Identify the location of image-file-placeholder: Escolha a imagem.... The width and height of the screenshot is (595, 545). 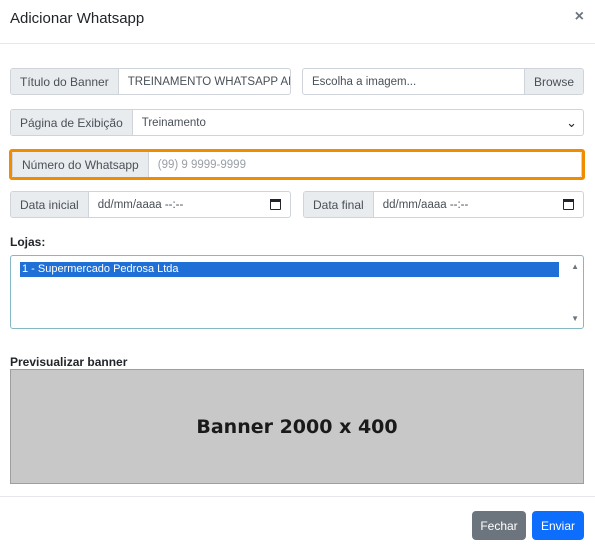
(413, 81).